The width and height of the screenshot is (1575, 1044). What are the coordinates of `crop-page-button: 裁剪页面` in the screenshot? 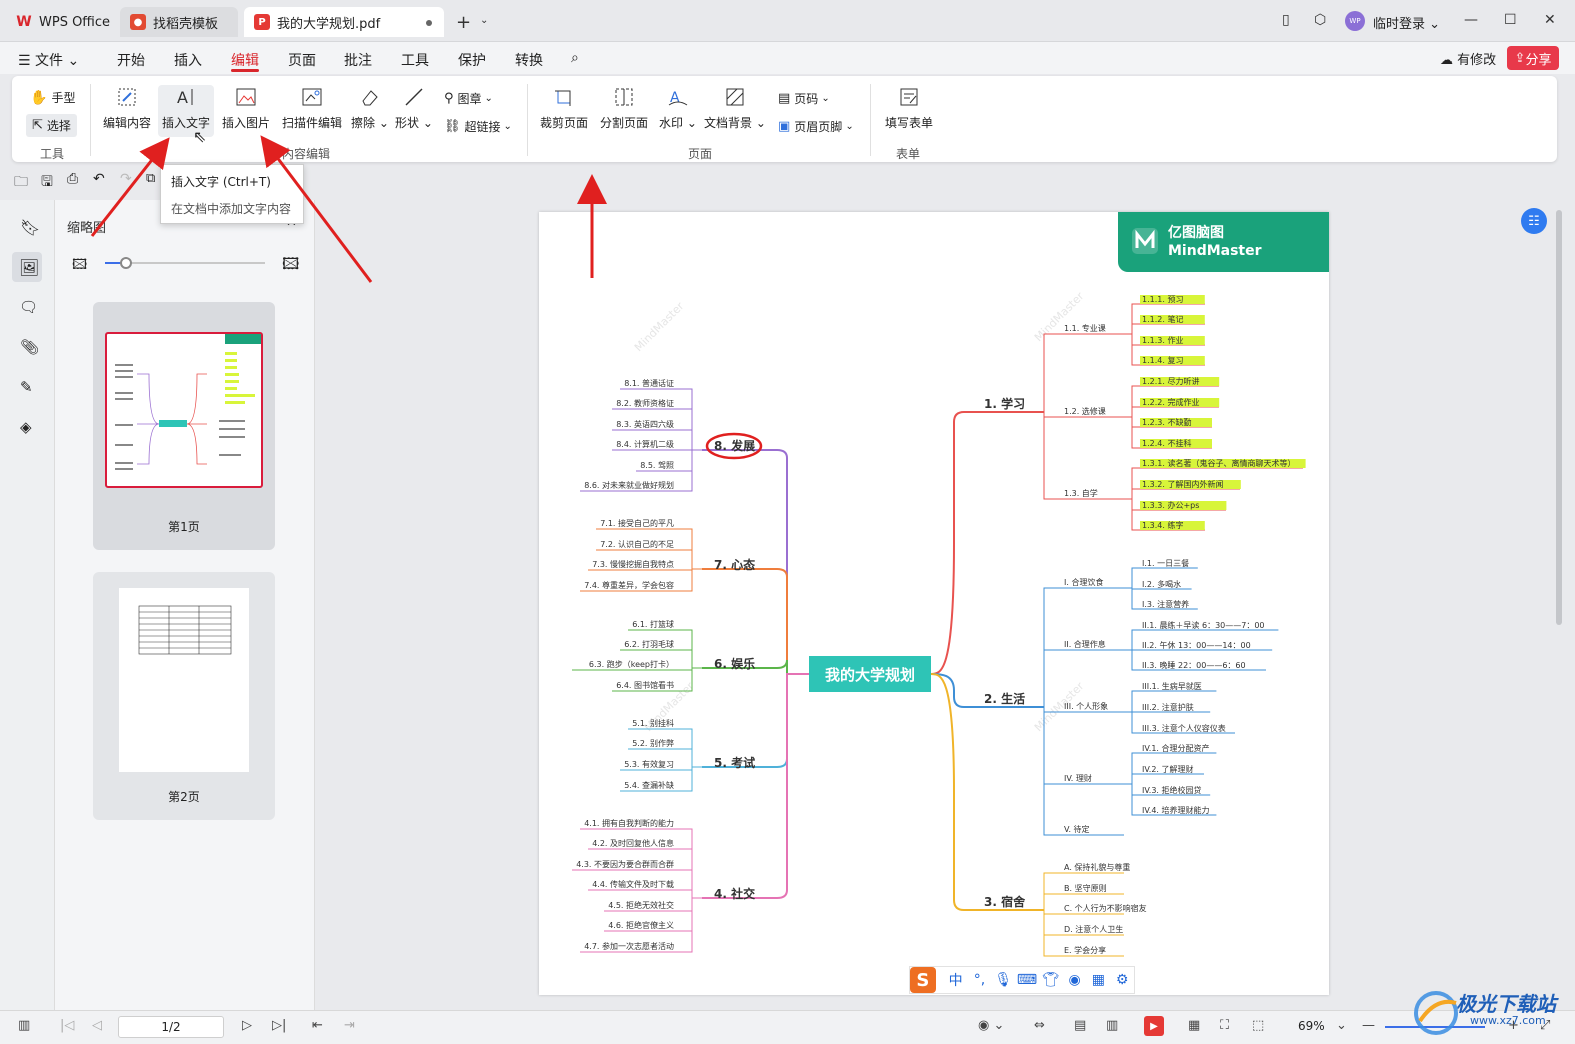 It's located at (564, 108).